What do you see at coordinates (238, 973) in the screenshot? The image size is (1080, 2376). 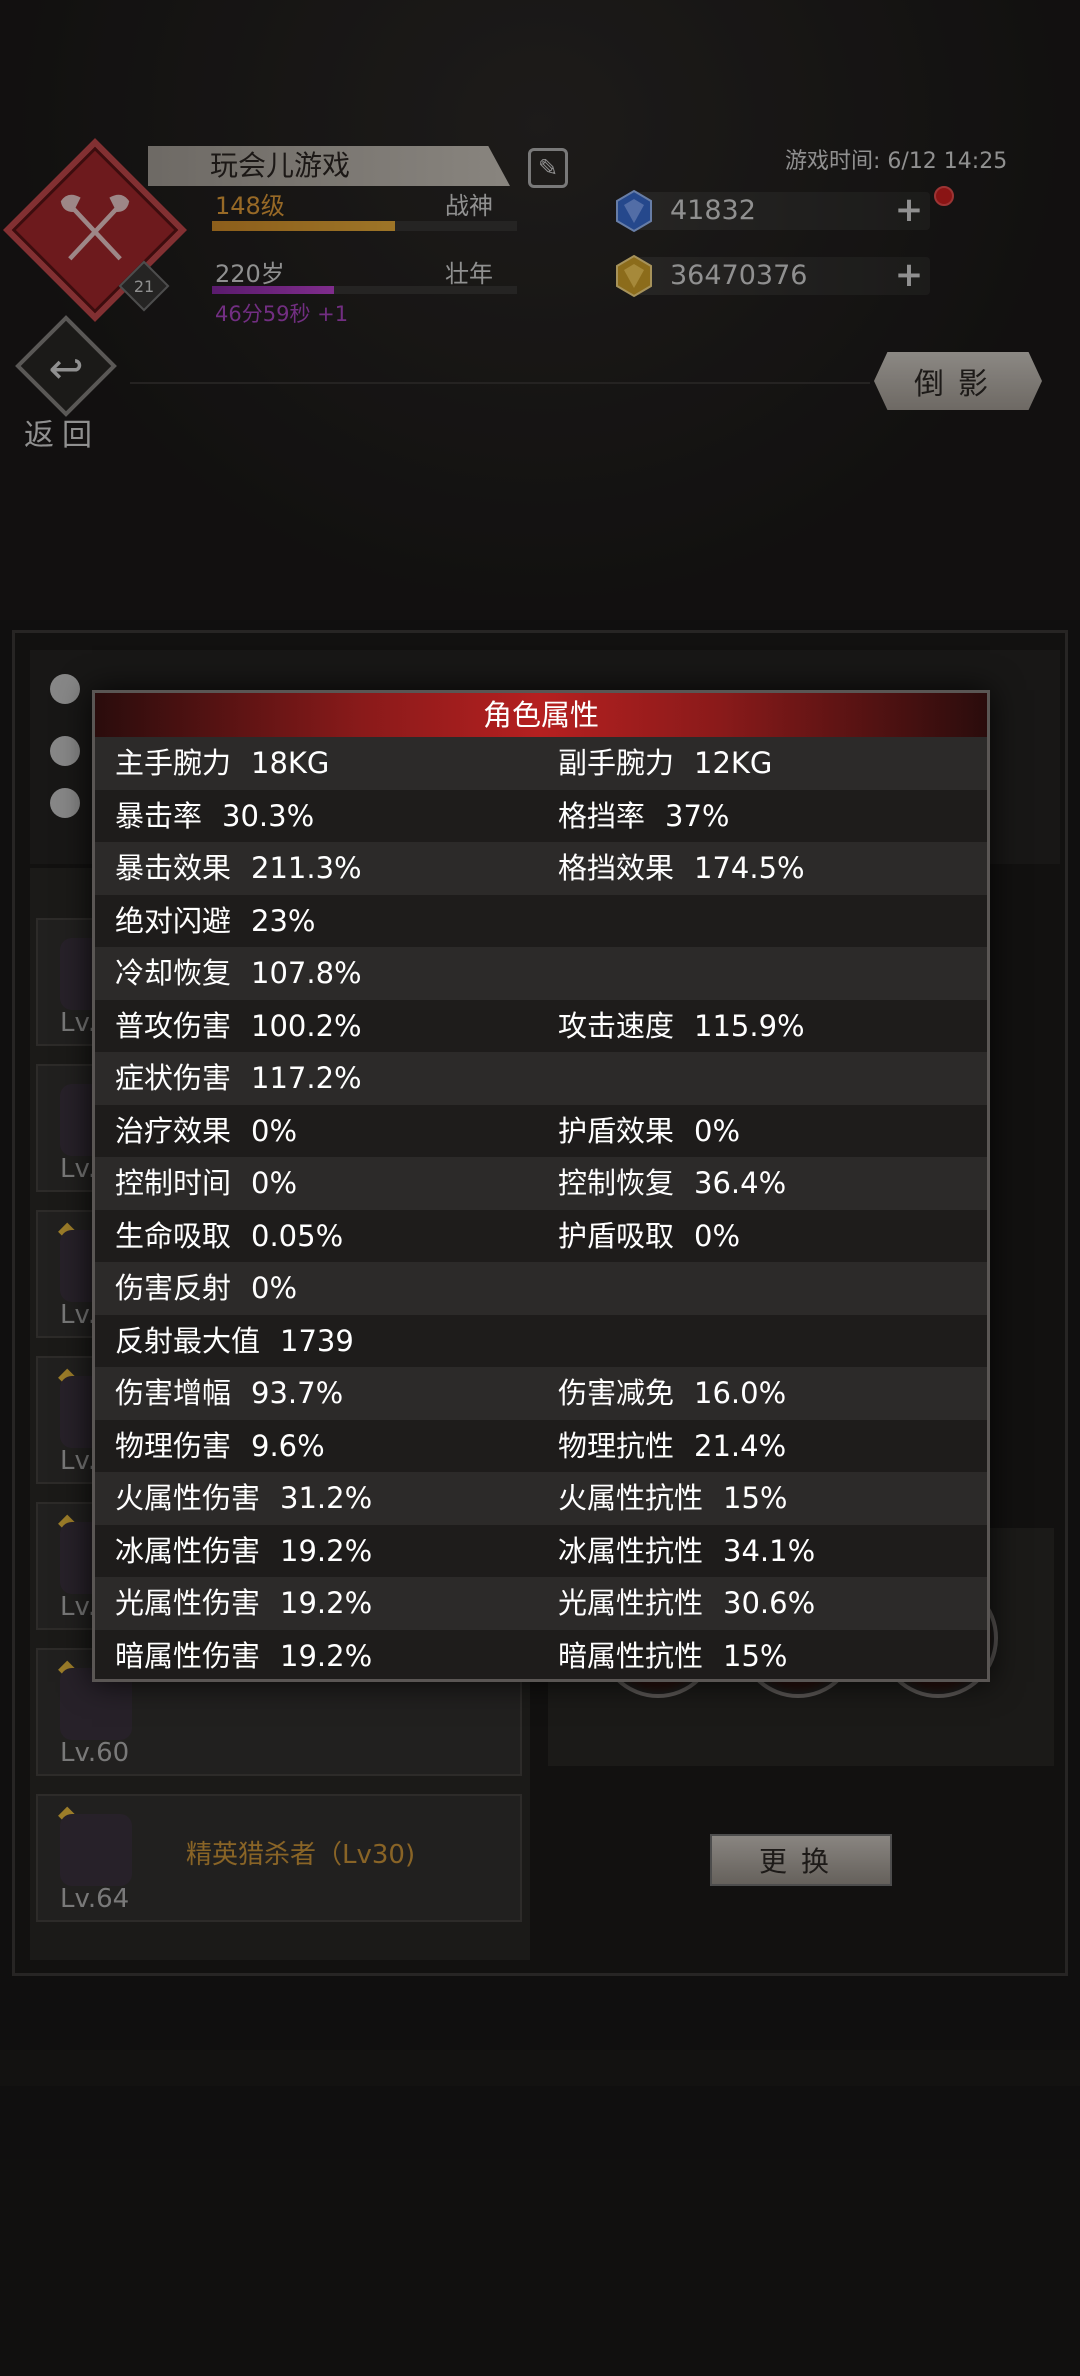 I see `attribute-left: 冷却恢复 107.8%` at bounding box center [238, 973].